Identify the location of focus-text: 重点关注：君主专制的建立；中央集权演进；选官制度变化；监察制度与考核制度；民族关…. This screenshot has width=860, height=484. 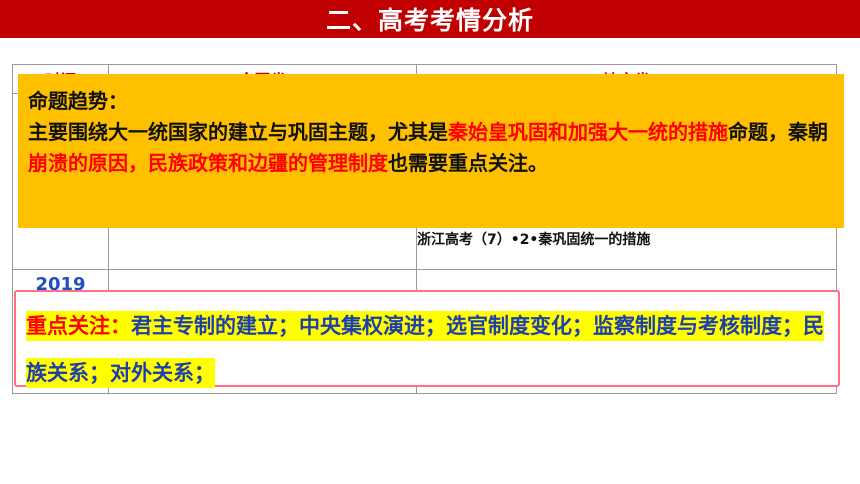
(425, 349).